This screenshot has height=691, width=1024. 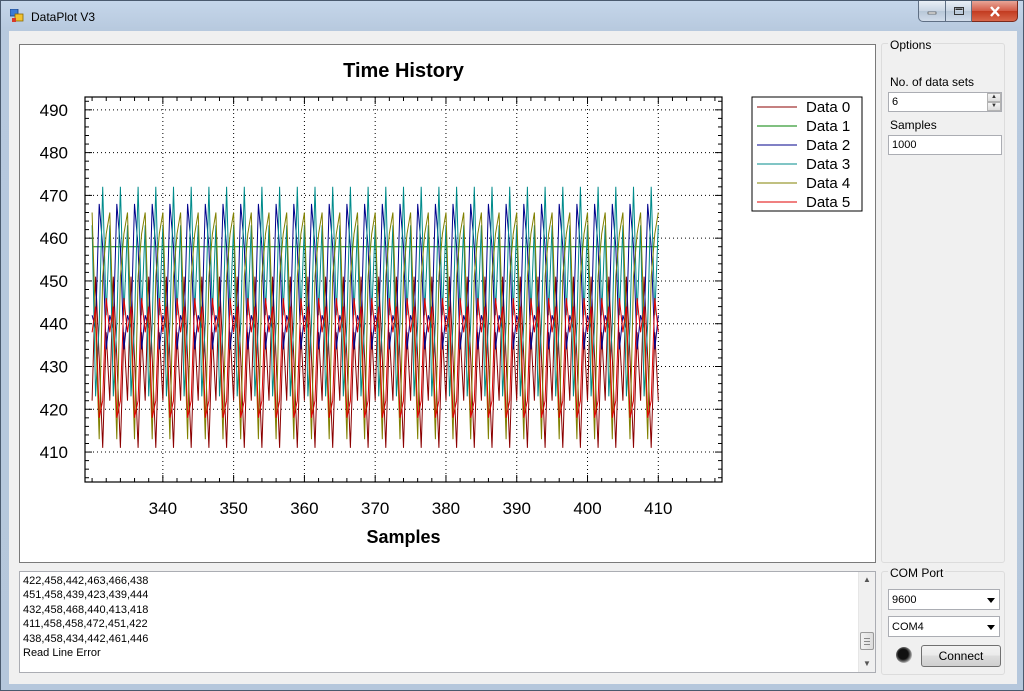 What do you see at coordinates (54, 153) in the screenshot?
I see `y-tick-label: 480` at bounding box center [54, 153].